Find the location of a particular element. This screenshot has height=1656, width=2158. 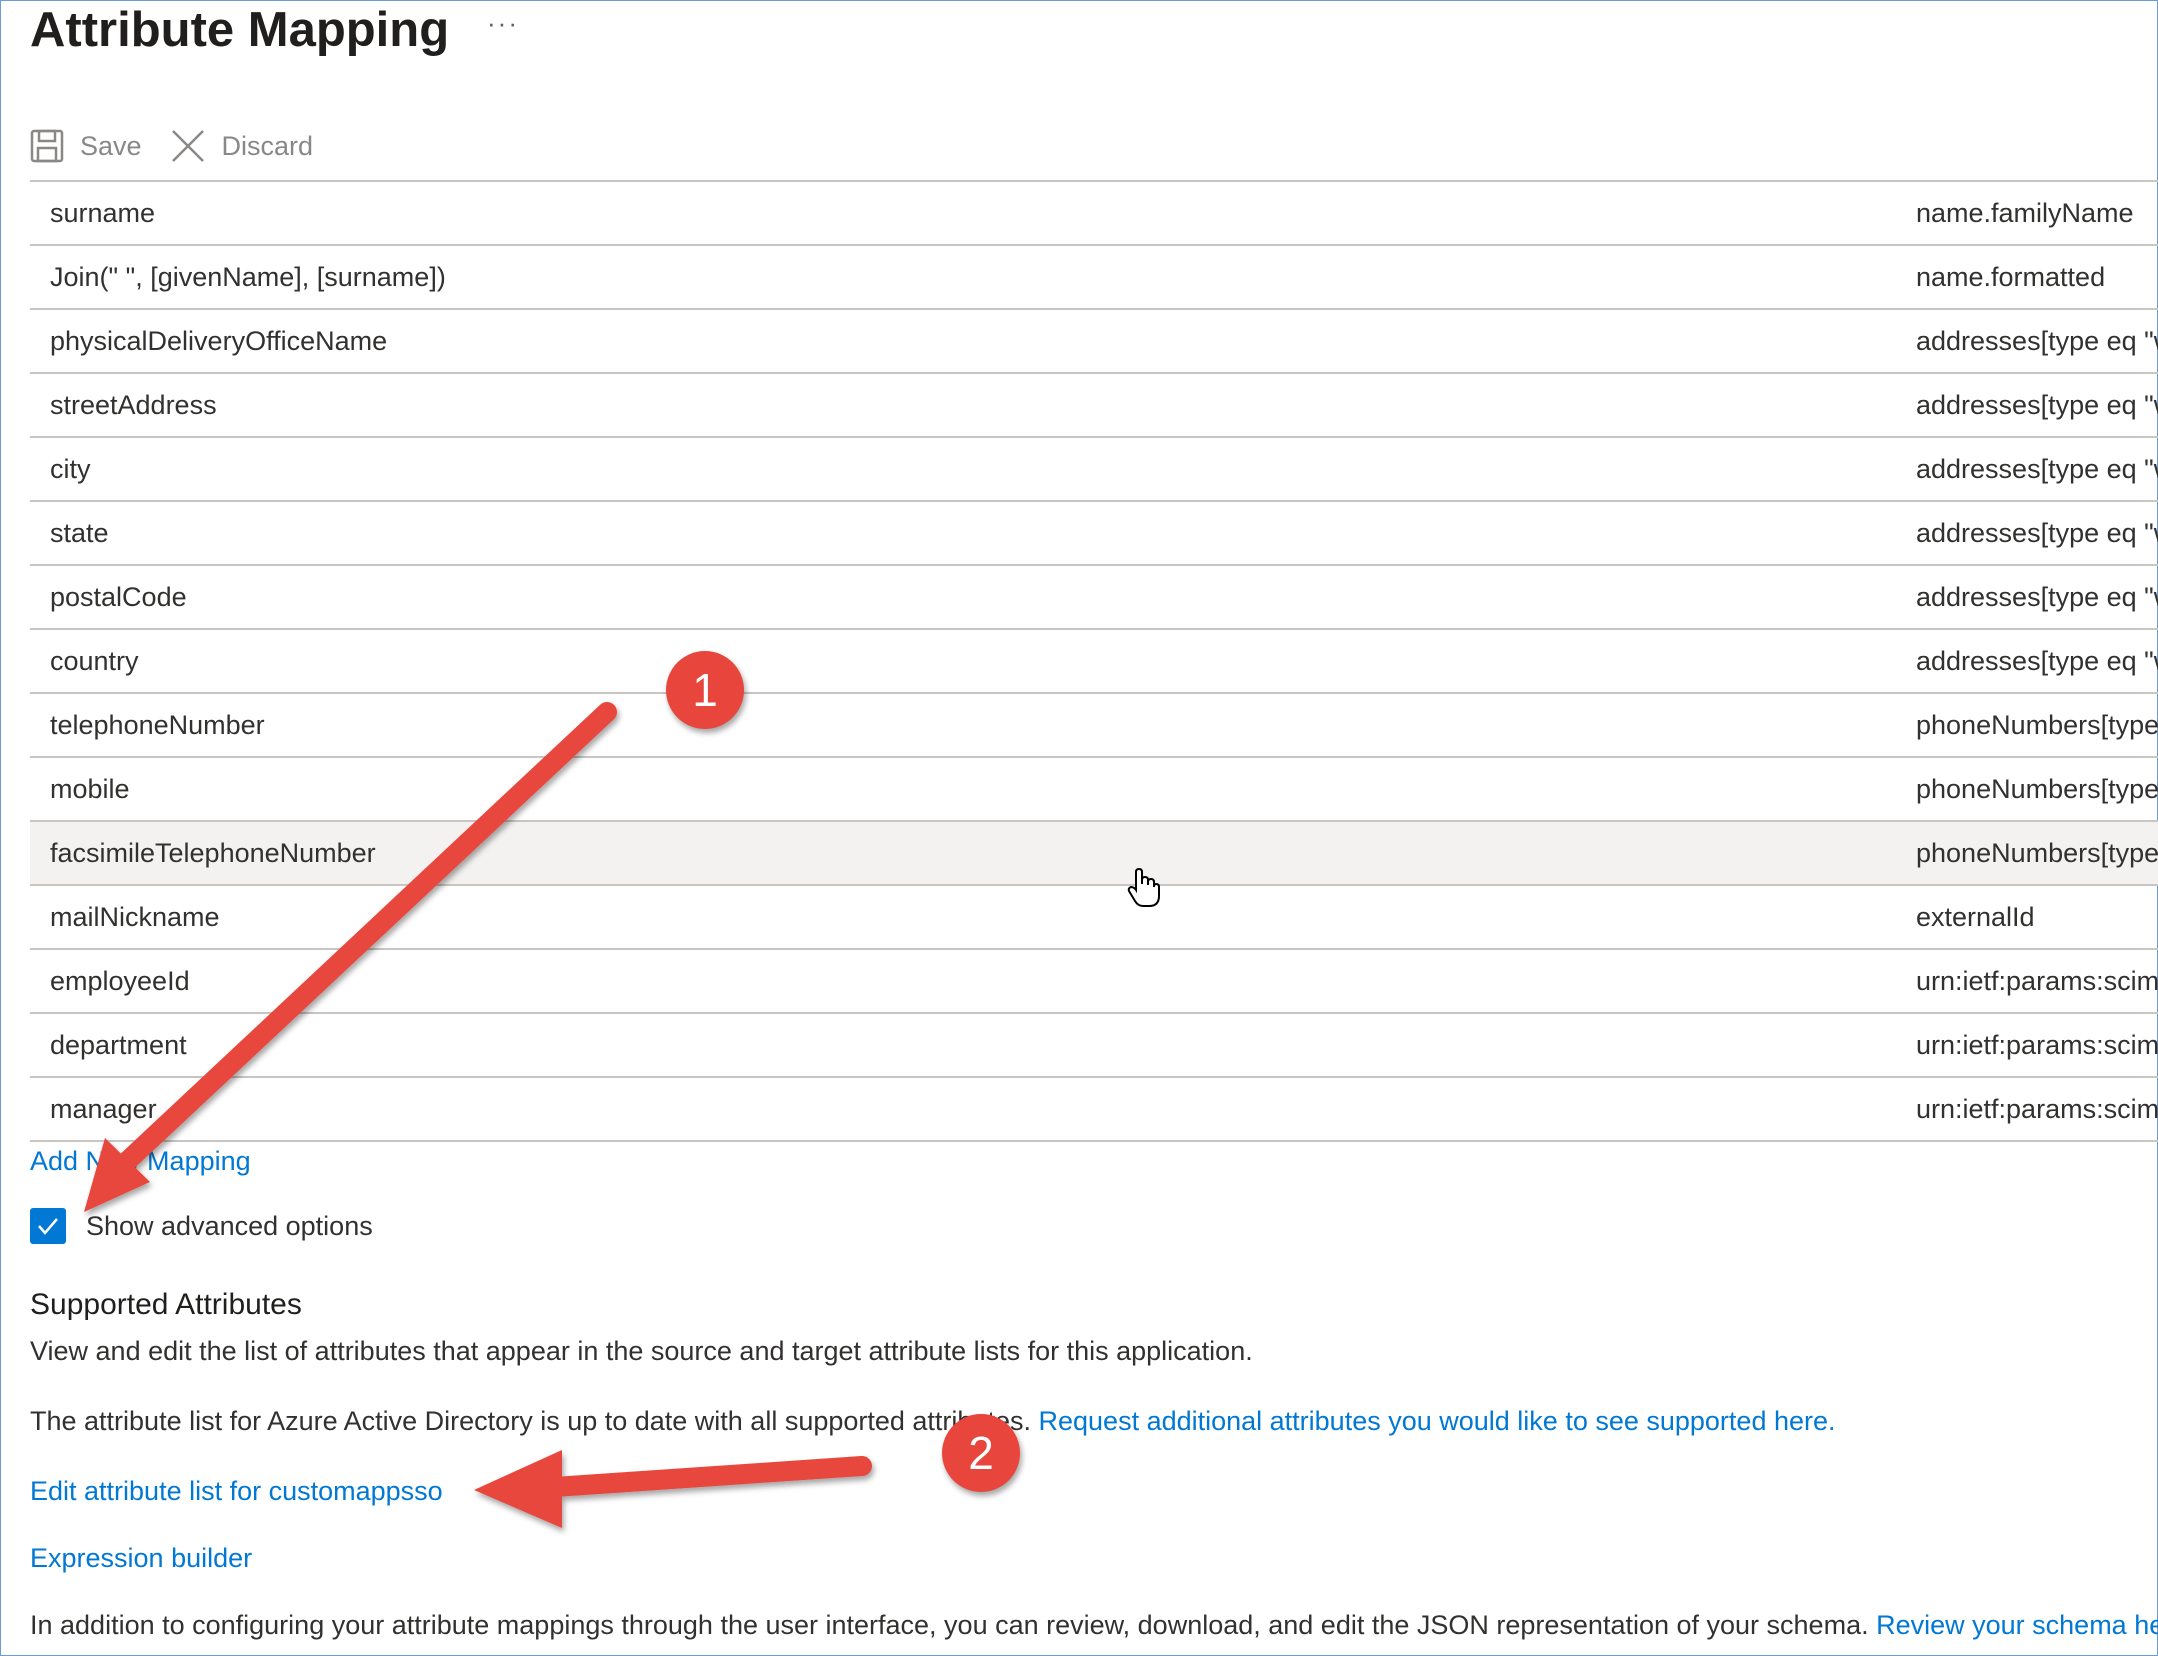

table-row: mobile phoneNumbers[type is located at coordinates (1094, 790).